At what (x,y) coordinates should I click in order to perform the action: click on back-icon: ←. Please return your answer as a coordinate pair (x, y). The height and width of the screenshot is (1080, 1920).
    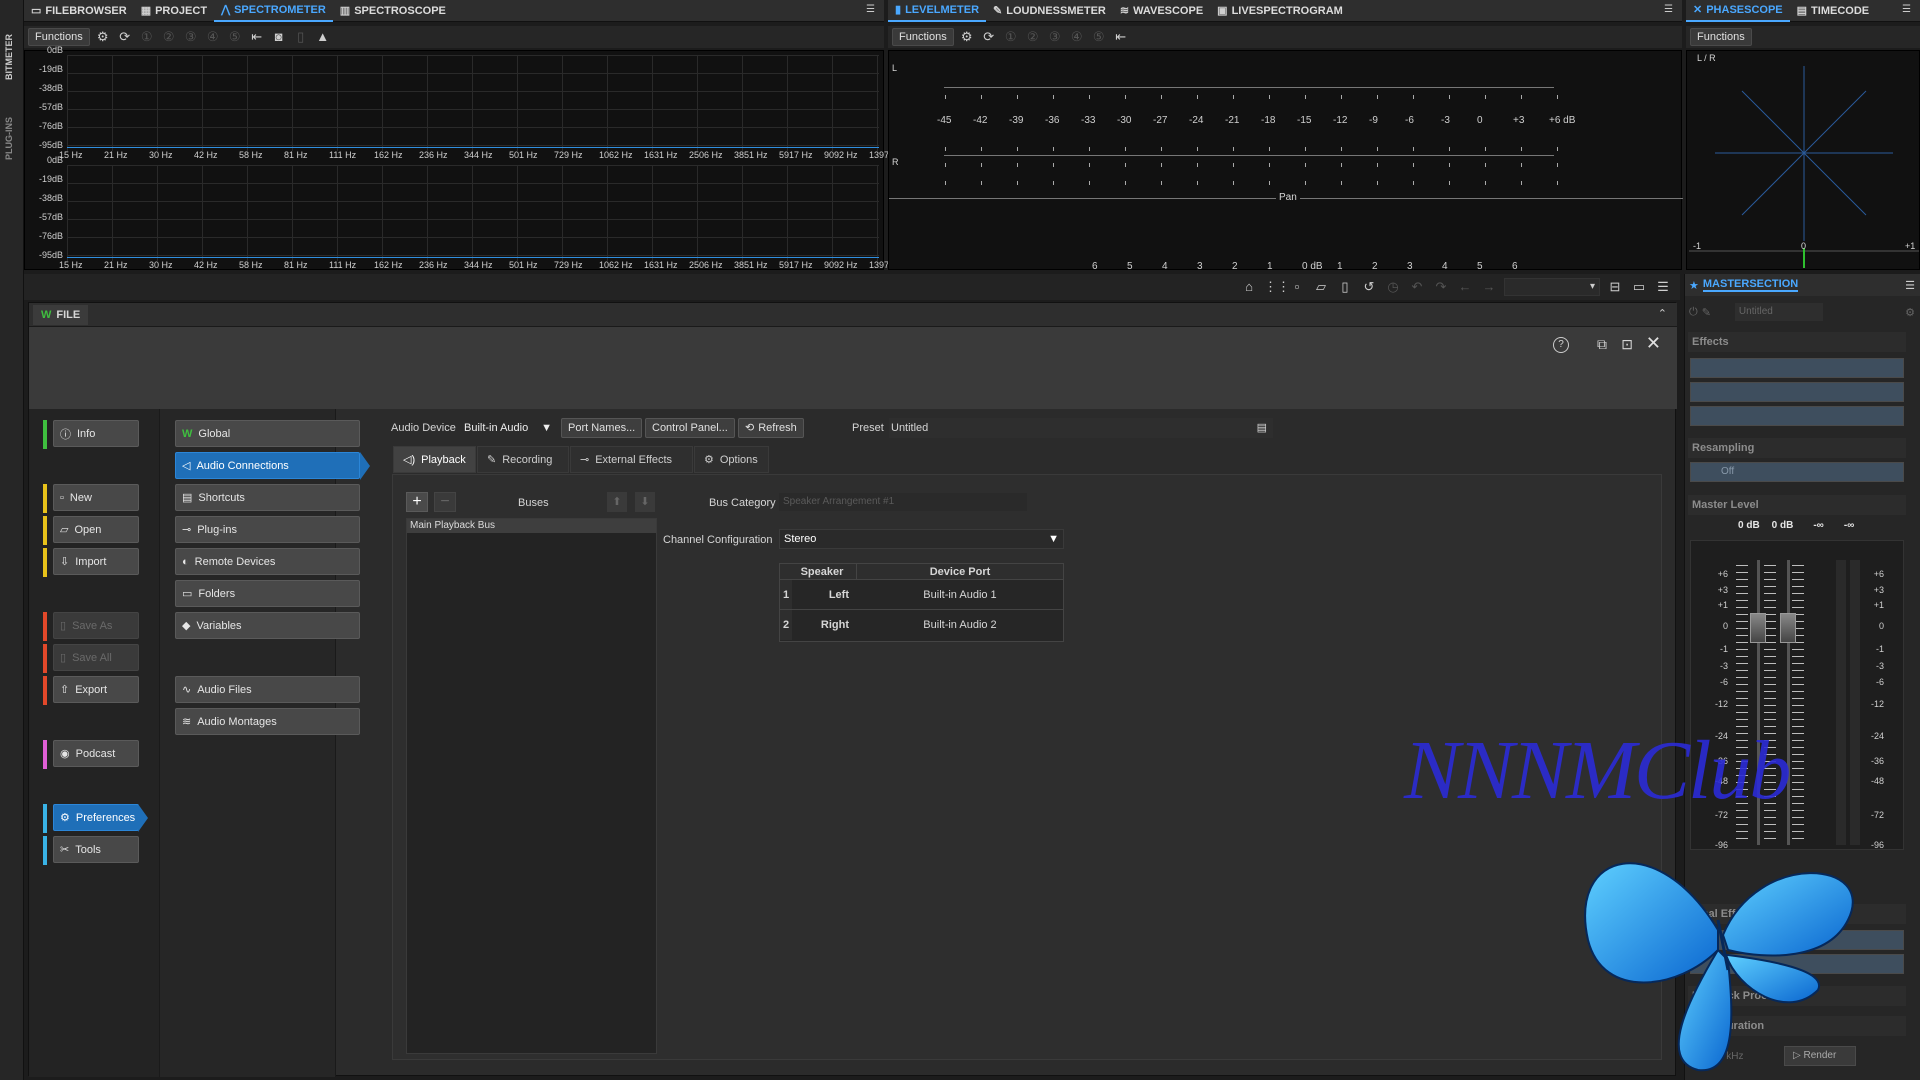
    Looking at the image, I should click on (1465, 287).